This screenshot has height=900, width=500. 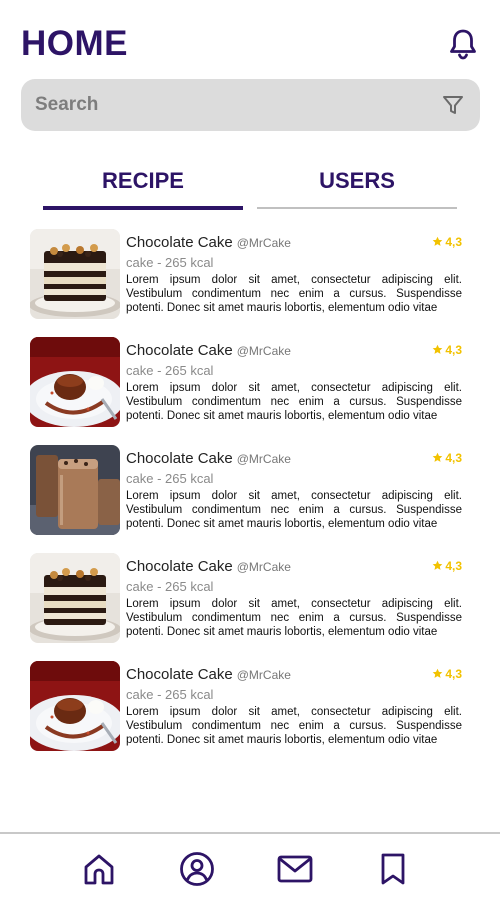 I want to click on header: HOME, so click(x=250, y=44).